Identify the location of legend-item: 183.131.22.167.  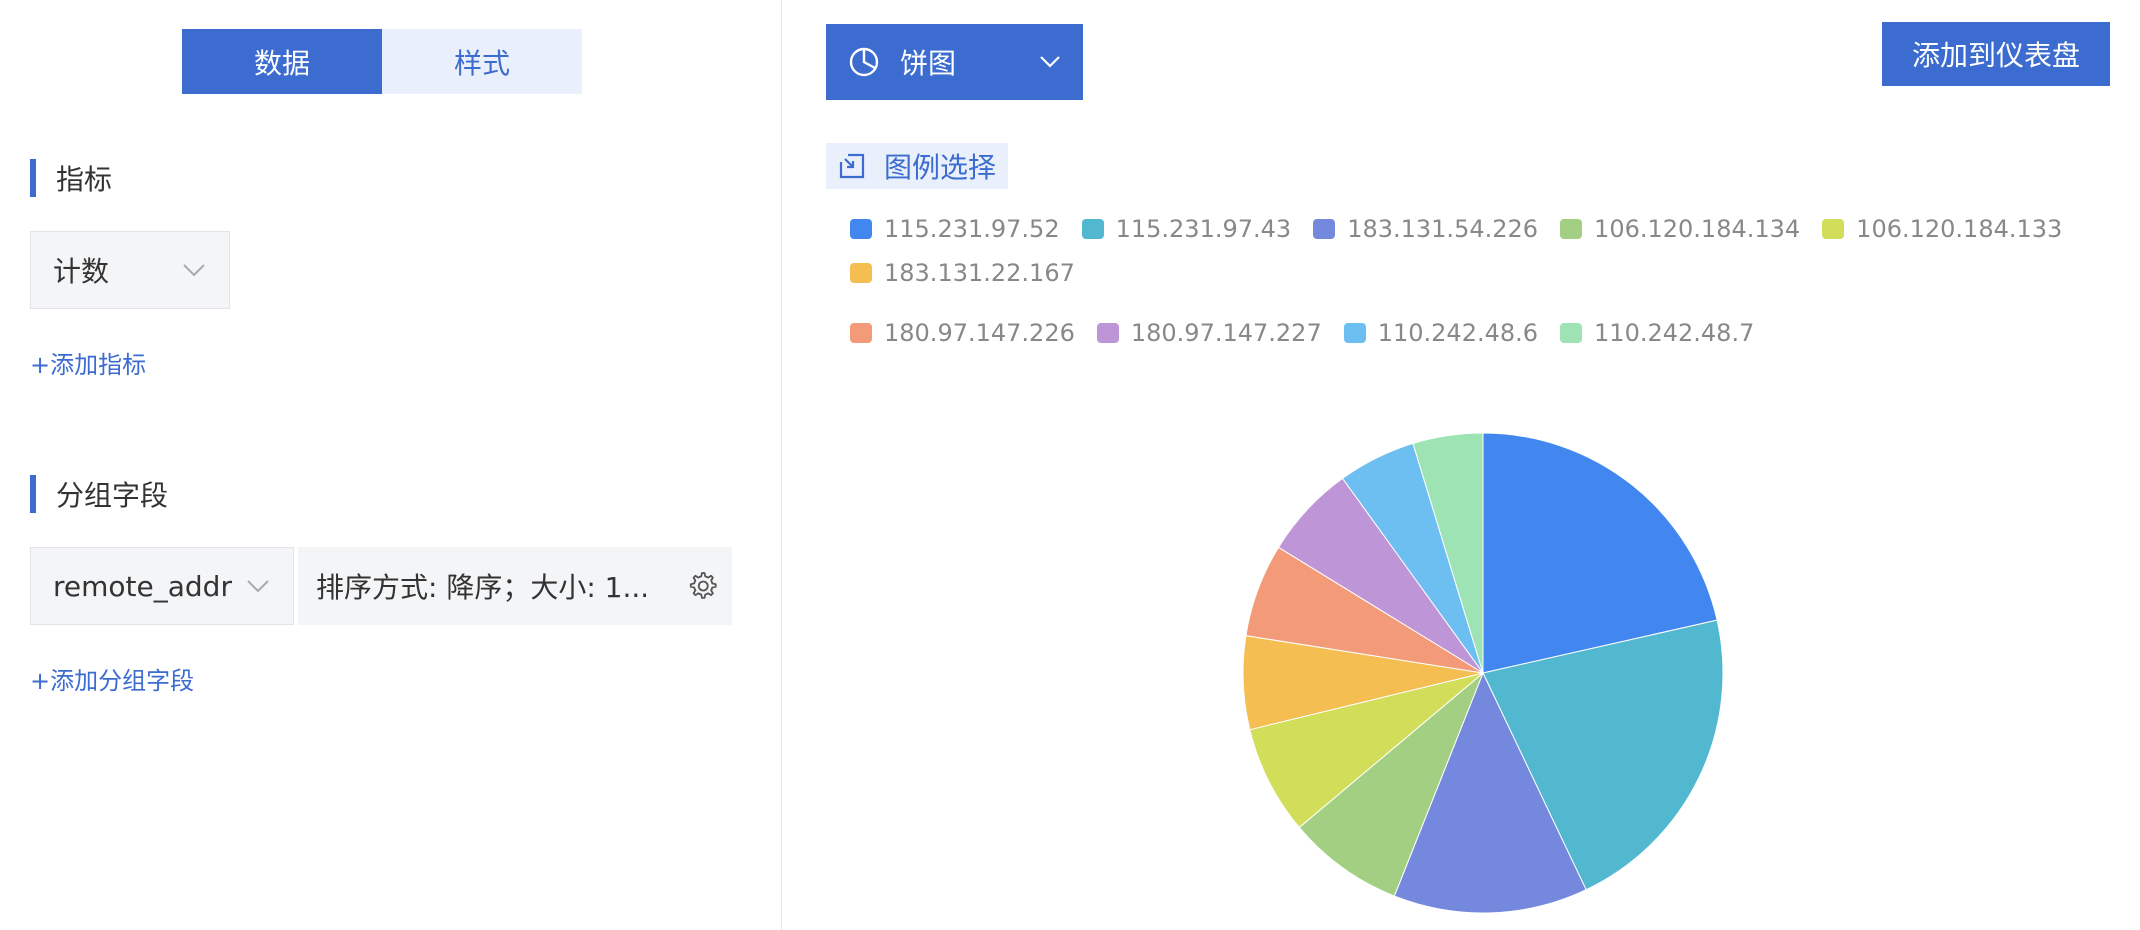
(962, 273).